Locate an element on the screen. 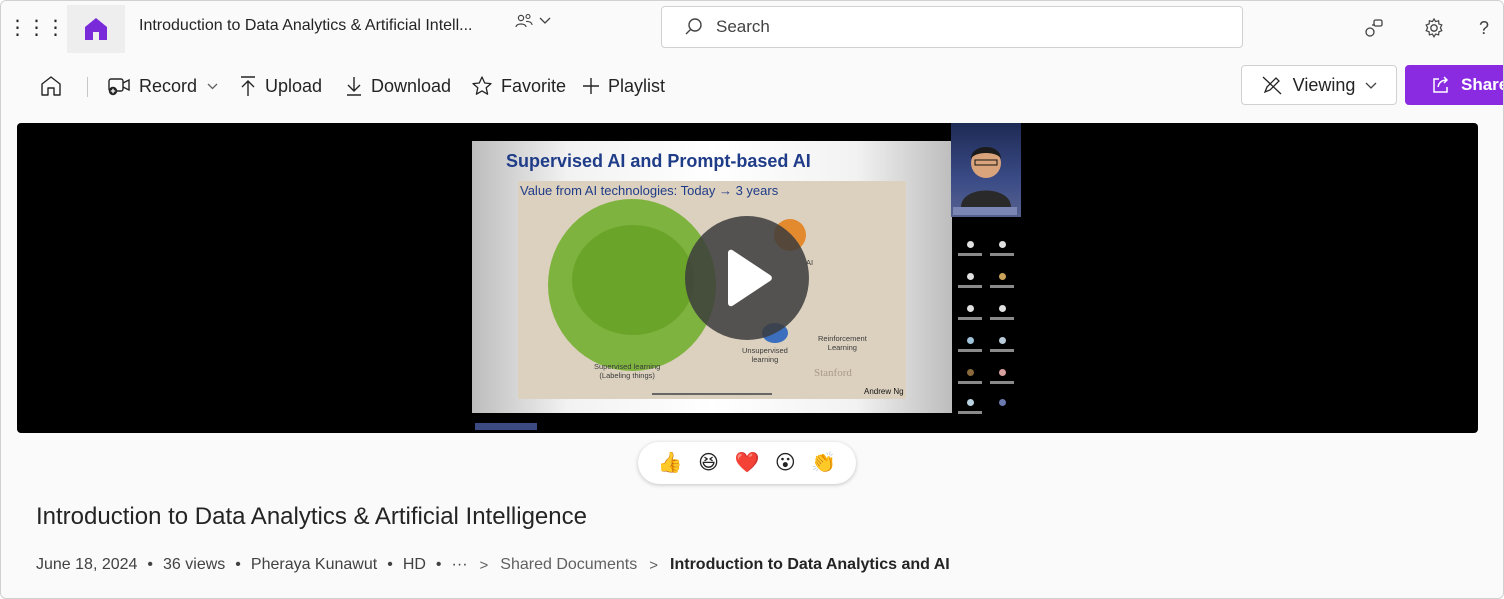 The height and width of the screenshot is (599, 1504). reaction-thumbs-up: 👍 is located at coordinates (670, 463).